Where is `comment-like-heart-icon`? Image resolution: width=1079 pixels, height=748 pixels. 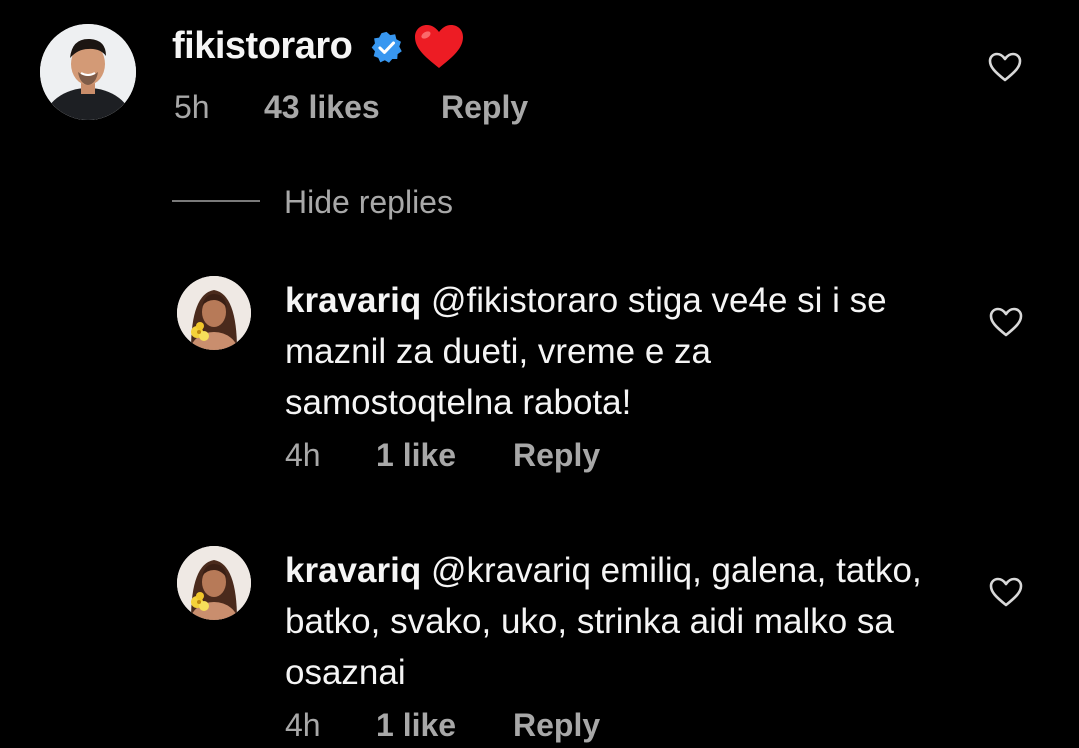
comment-like-heart-icon is located at coordinates (1005, 67).